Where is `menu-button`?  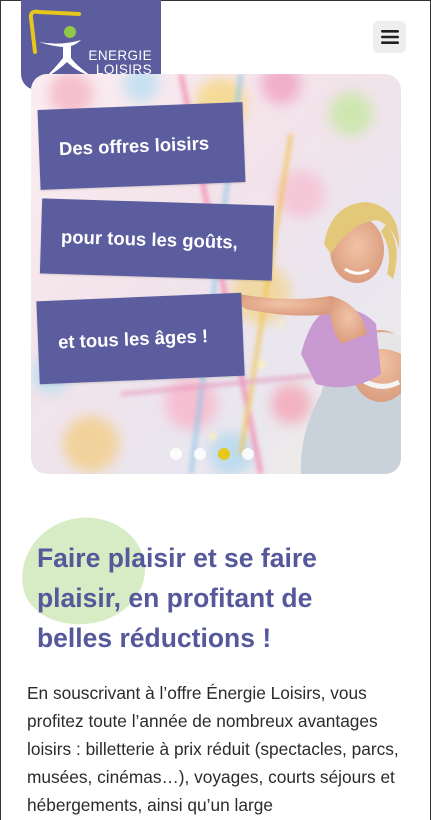
menu-button is located at coordinates (389, 37).